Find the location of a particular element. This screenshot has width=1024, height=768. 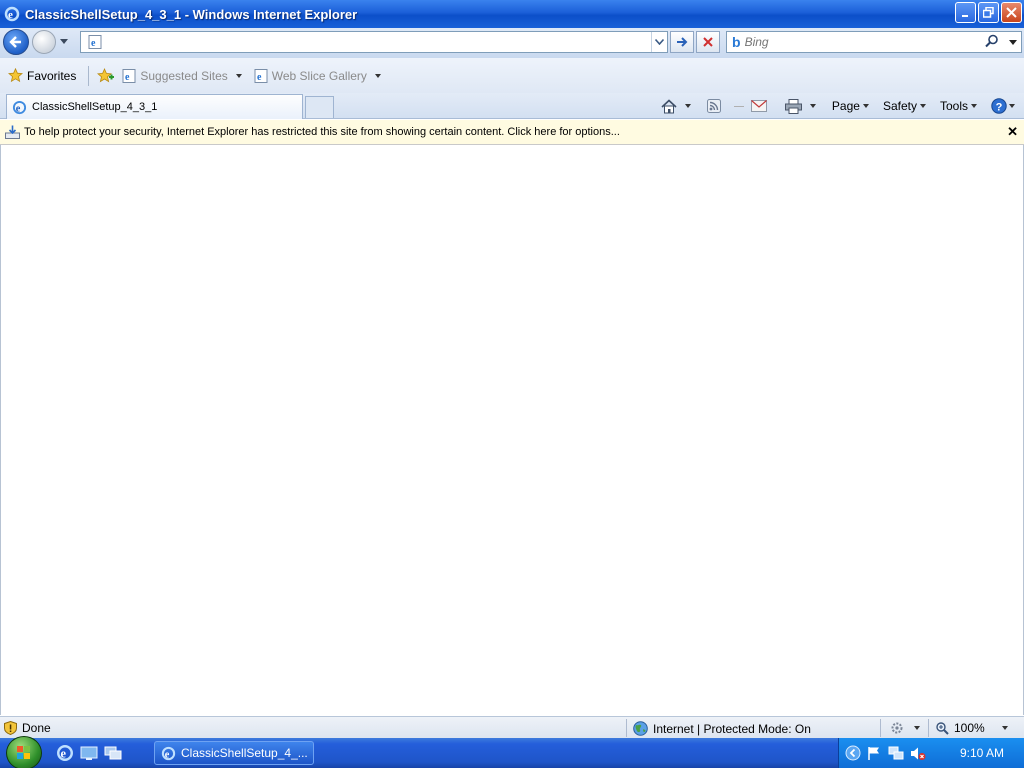

zoom-magnifier-icon is located at coordinates (942, 728).